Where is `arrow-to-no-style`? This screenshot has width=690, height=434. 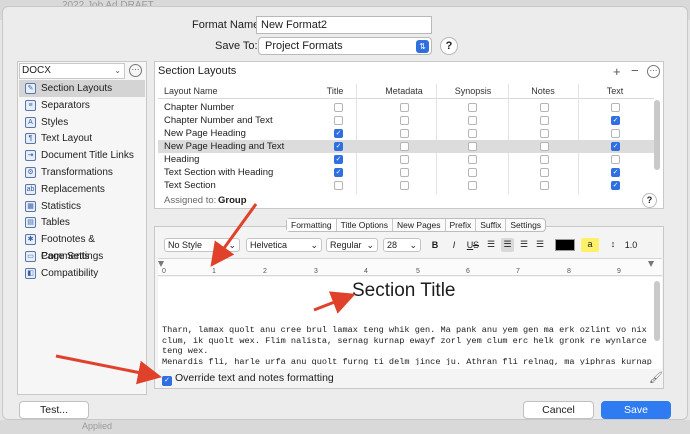 arrow-to-no-style is located at coordinates (234, 235).